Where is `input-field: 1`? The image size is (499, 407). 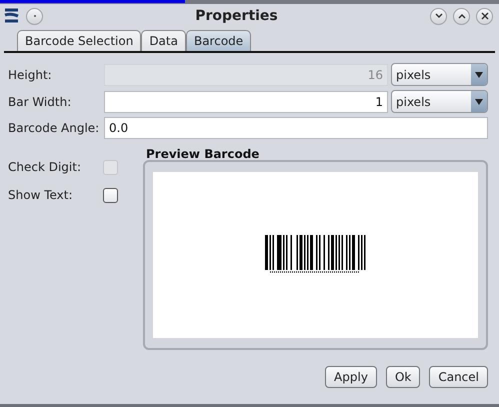 input-field: 1 is located at coordinates (246, 101).